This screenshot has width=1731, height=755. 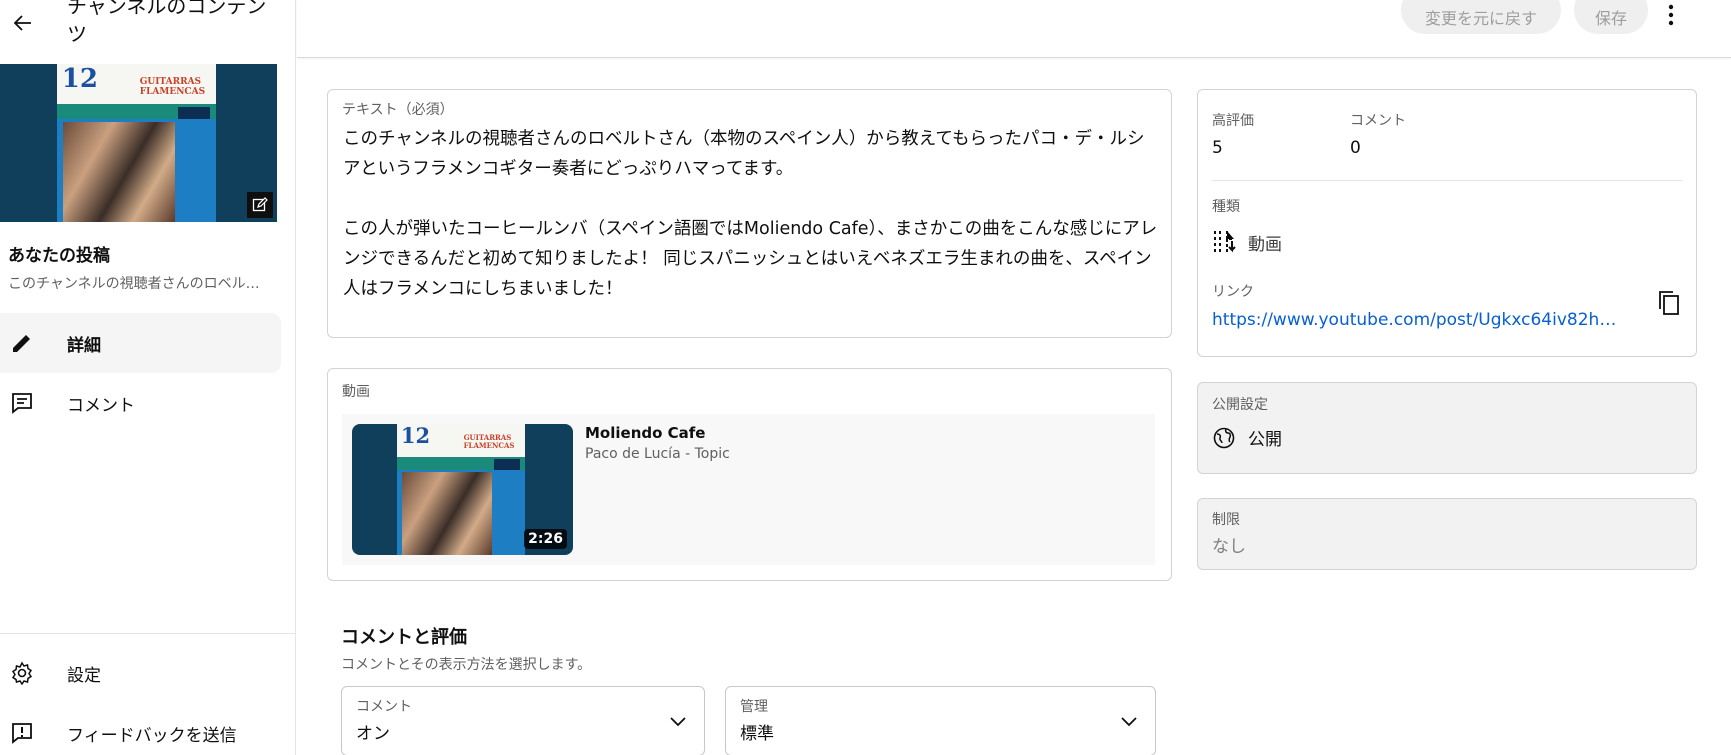 I want to click on video-title: Moliendo Cafe, so click(x=645, y=433).